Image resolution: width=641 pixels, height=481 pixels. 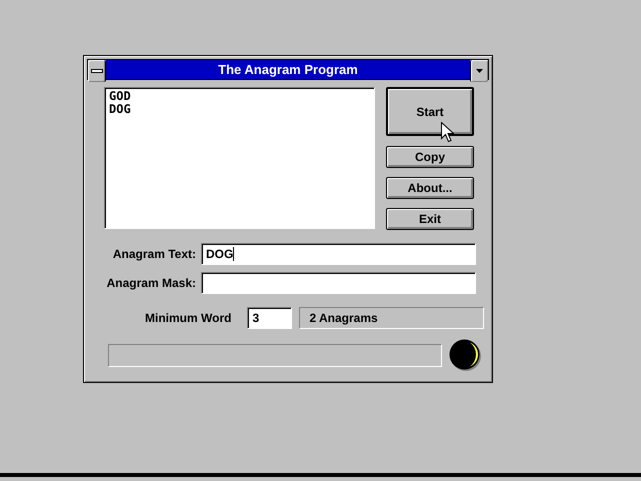 What do you see at coordinates (151, 283) in the screenshot?
I see `field-label: Anagram Mask:` at bounding box center [151, 283].